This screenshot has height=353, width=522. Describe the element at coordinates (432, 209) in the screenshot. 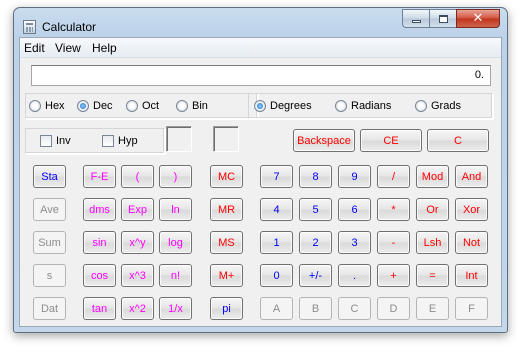

I see `or-button: Or` at that location.